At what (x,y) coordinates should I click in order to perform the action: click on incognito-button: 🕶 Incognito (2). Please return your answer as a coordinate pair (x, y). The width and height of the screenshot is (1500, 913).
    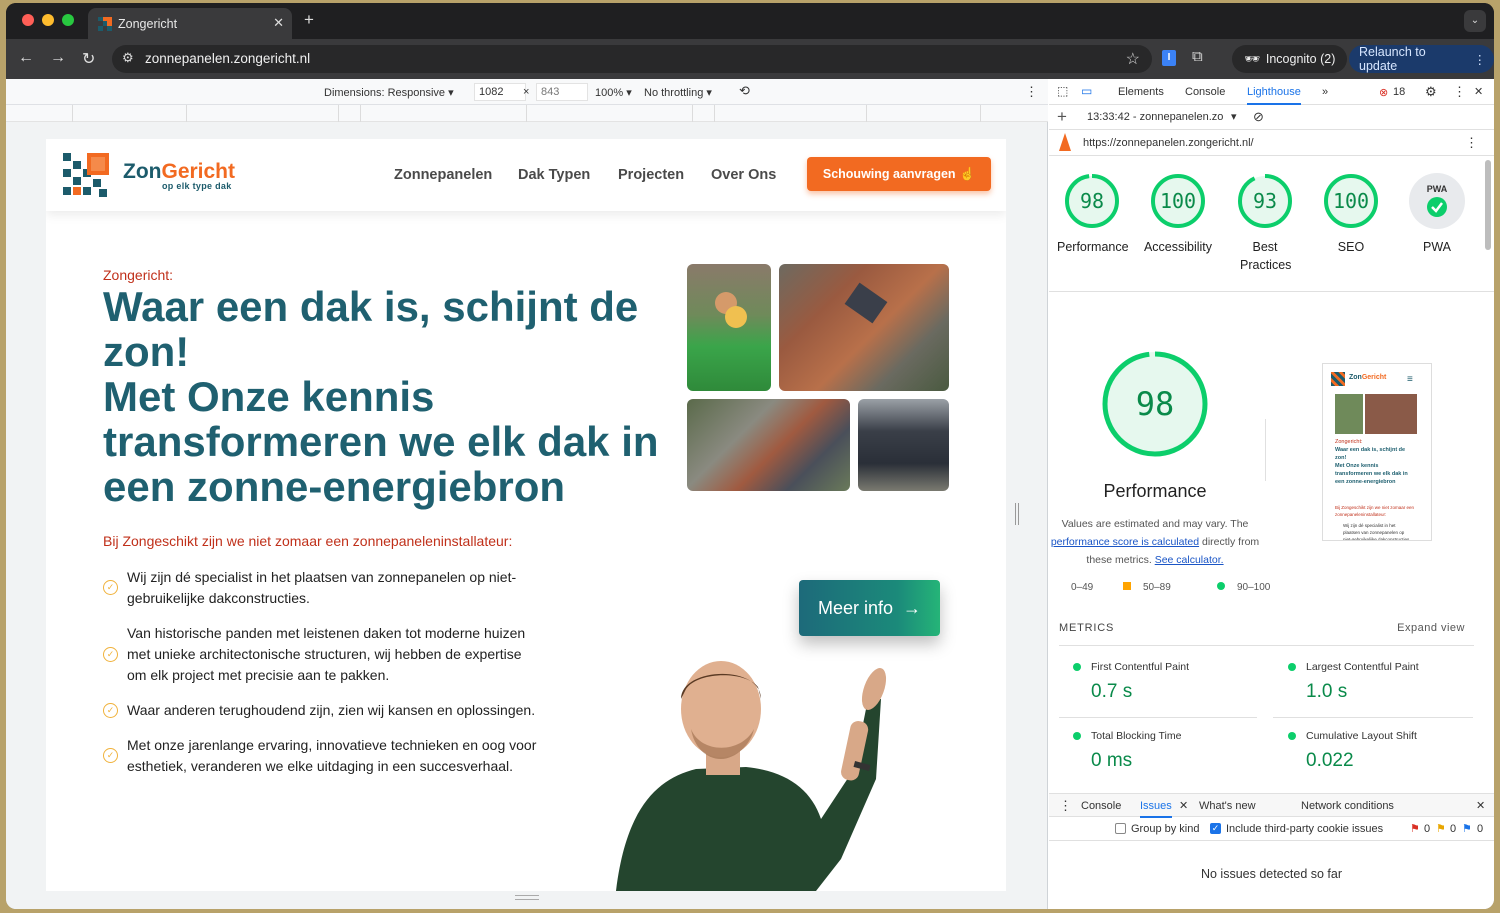
    Looking at the image, I should click on (1290, 59).